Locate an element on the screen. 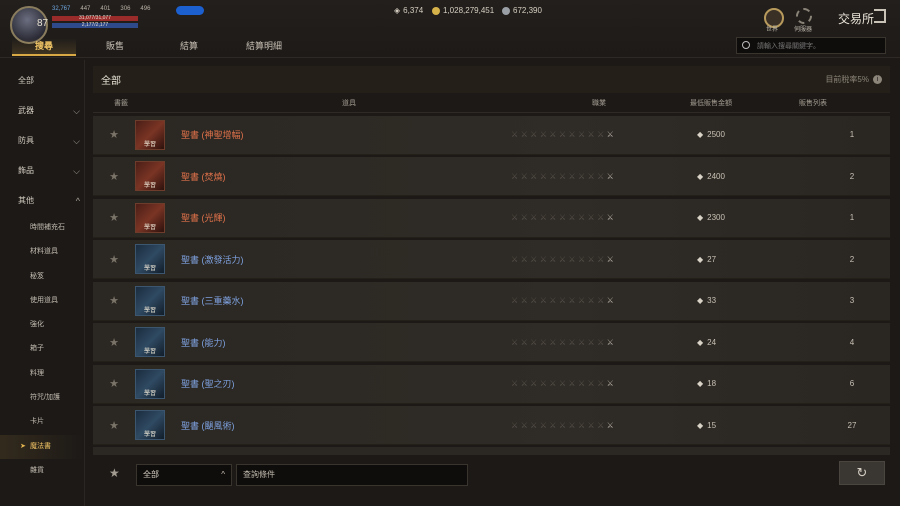 This screenshot has height=506, width=900. listing-count: 6 is located at coordinates (852, 383).